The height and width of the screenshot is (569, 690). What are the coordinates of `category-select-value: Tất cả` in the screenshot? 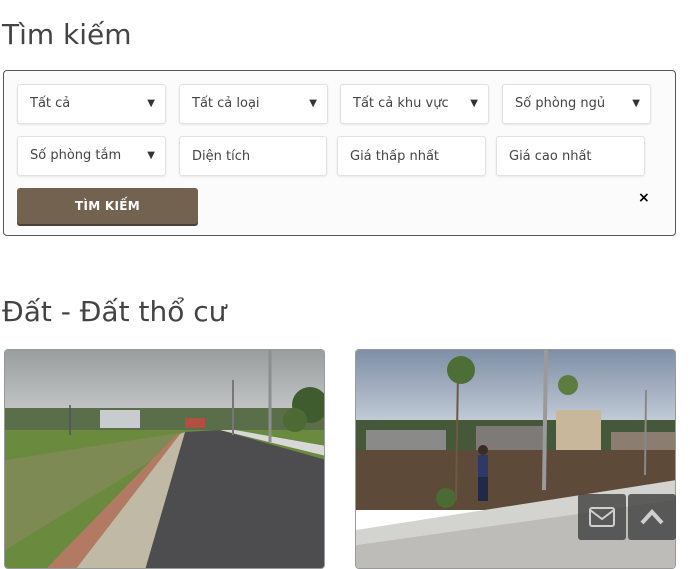 It's located at (50, 103).